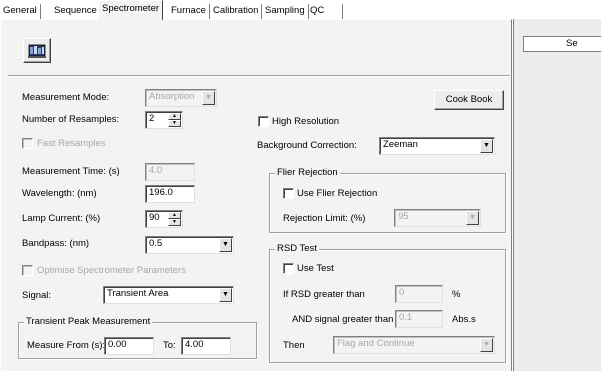 Image resolution: width=601 pixels, height=371 pixels. I want to click on rejection-limit-label: Rejection Limit: (%), so click(324, 218).